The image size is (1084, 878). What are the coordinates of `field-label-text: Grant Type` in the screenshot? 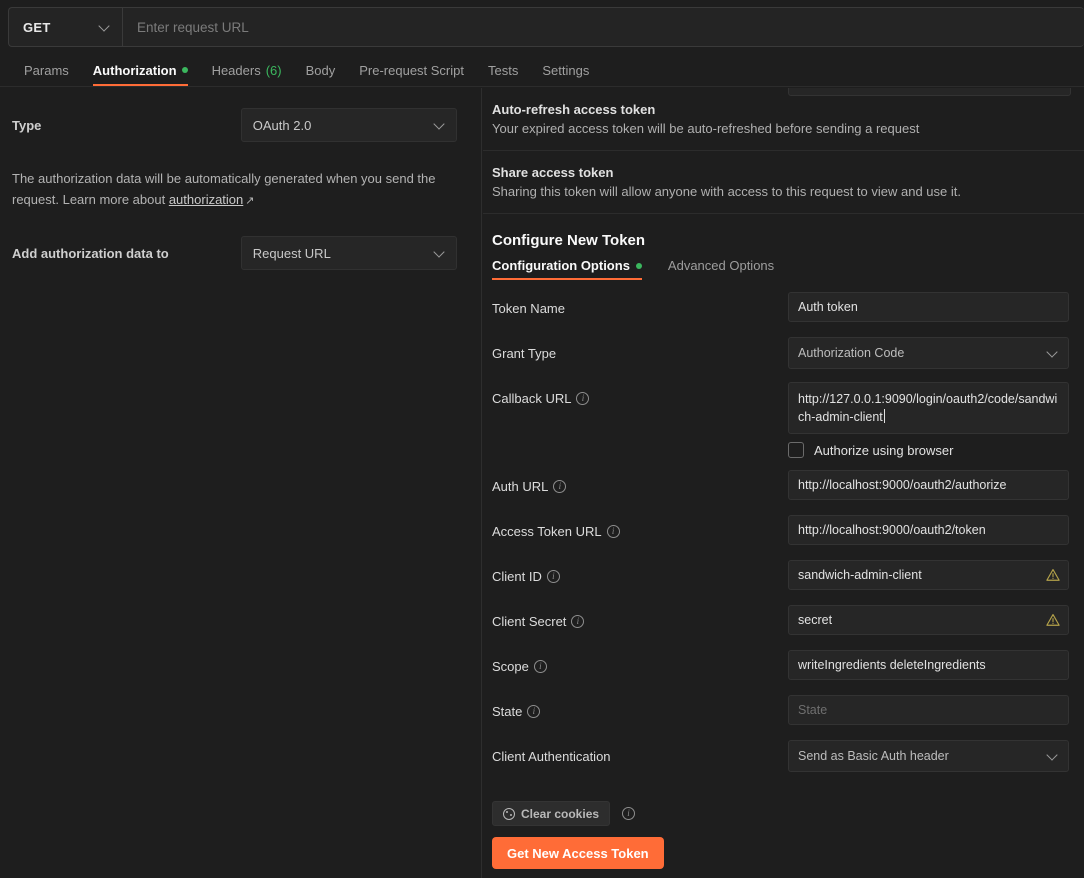 It's located at (524, 353).